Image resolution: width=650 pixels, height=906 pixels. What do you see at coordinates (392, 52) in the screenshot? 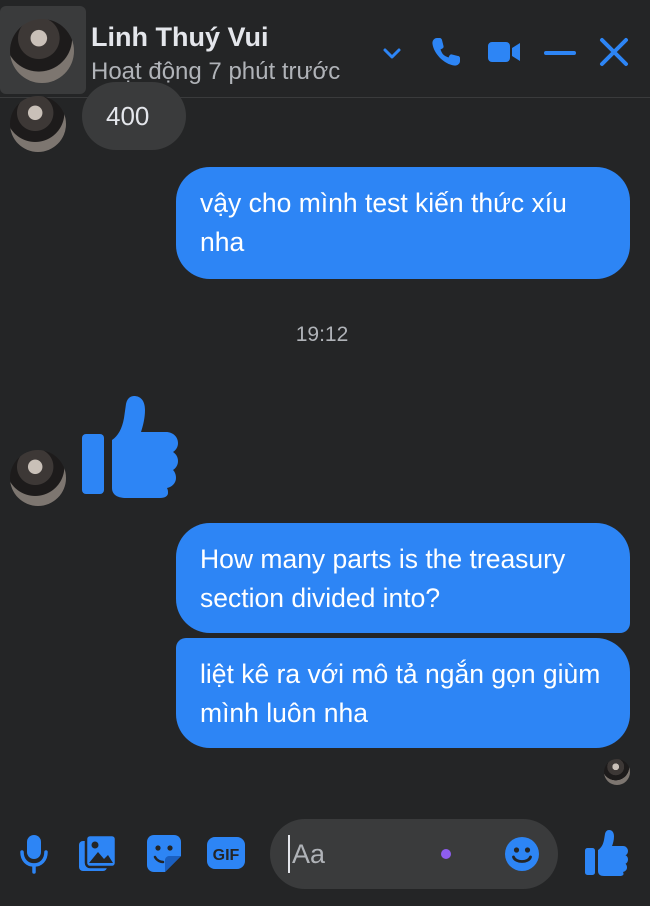
I see `chevron-down-icon` at bounding box center [392, 52].